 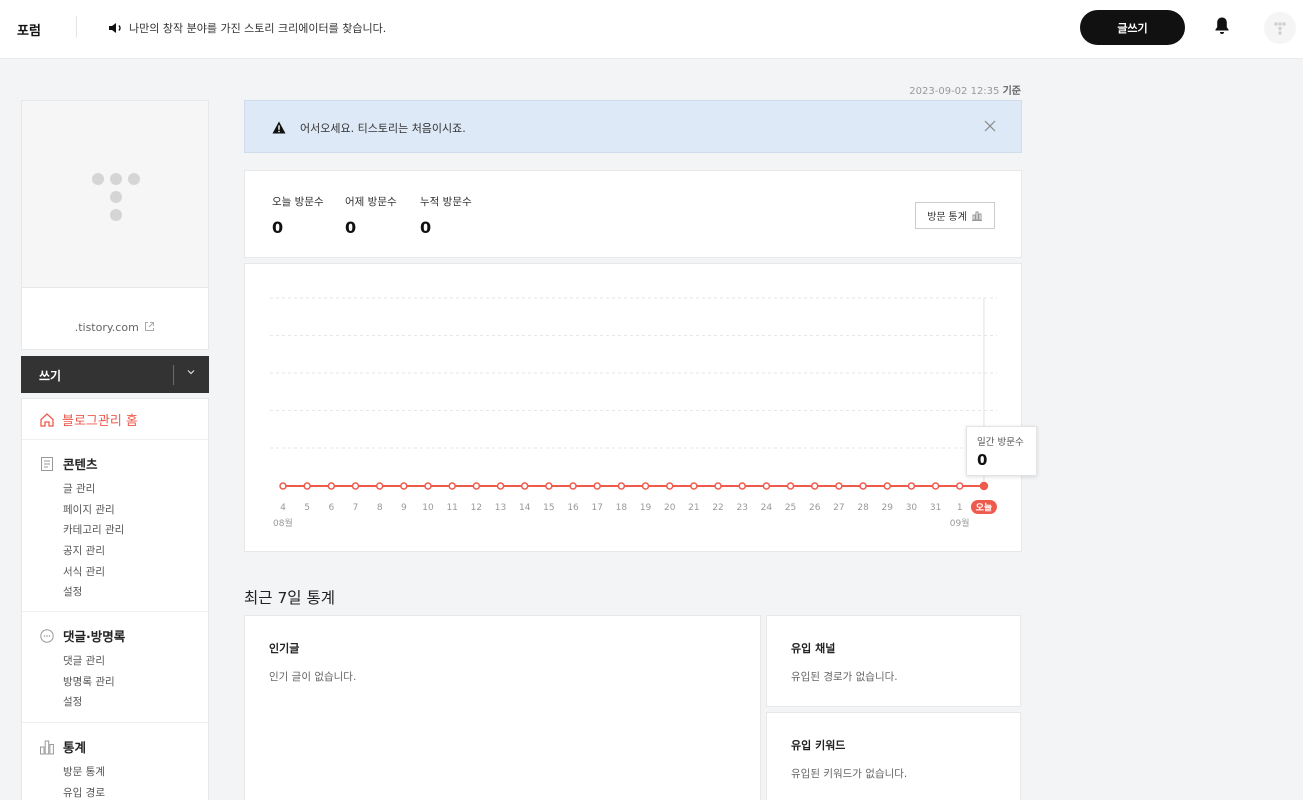 What do you see at coordinates (815, 508) in the screenshot?
I see `x-tick-label: 26` at bounding box center [815, 508].